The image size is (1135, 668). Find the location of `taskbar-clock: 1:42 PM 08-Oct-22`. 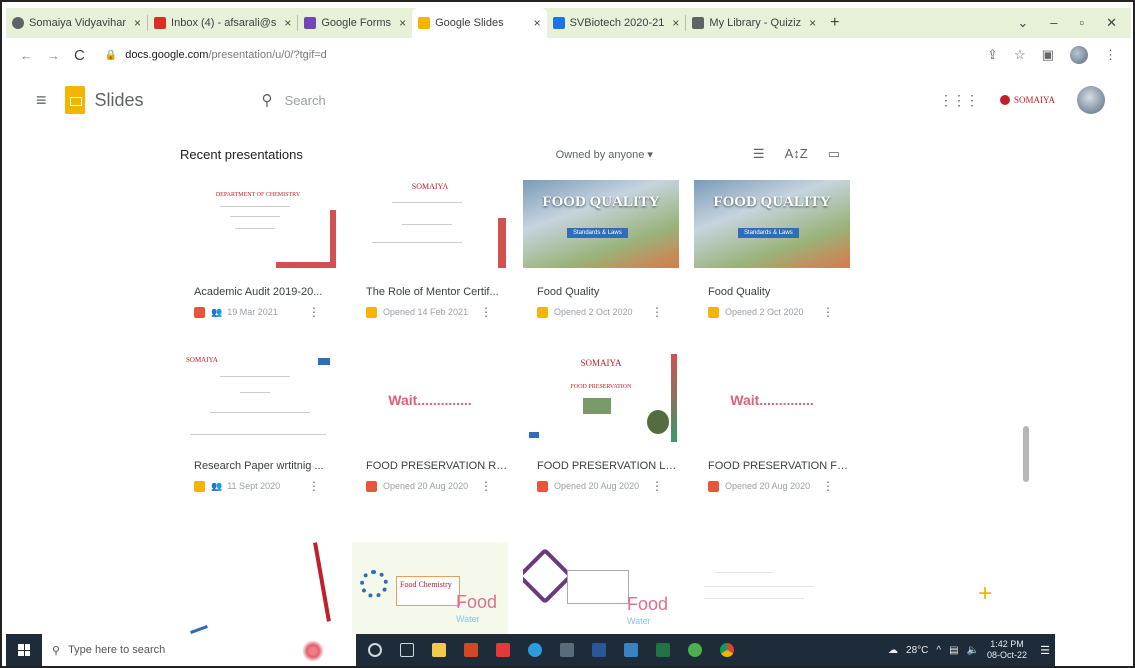

taskbar-clock: 1:42 PM 08-Oct-22 is located at coordinates (1007, 650).